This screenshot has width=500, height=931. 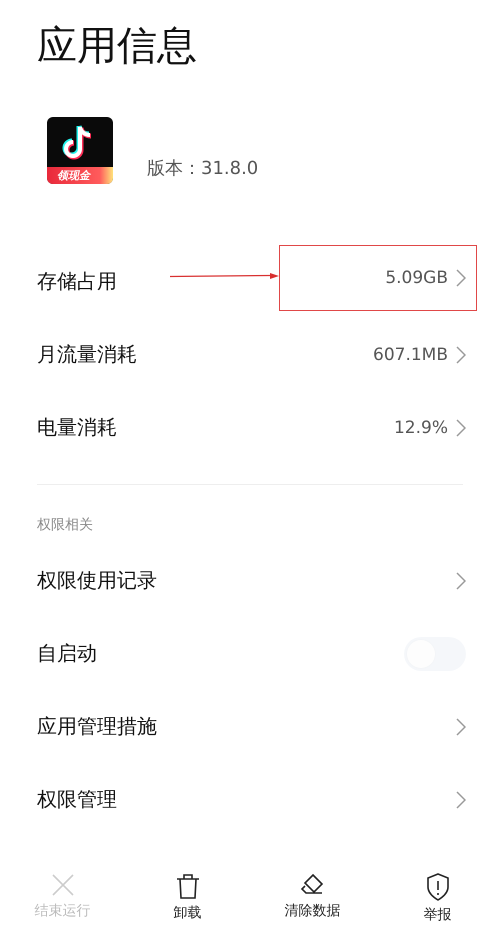 I want to click on action-button: 卸载, so click(x=187, y=900).